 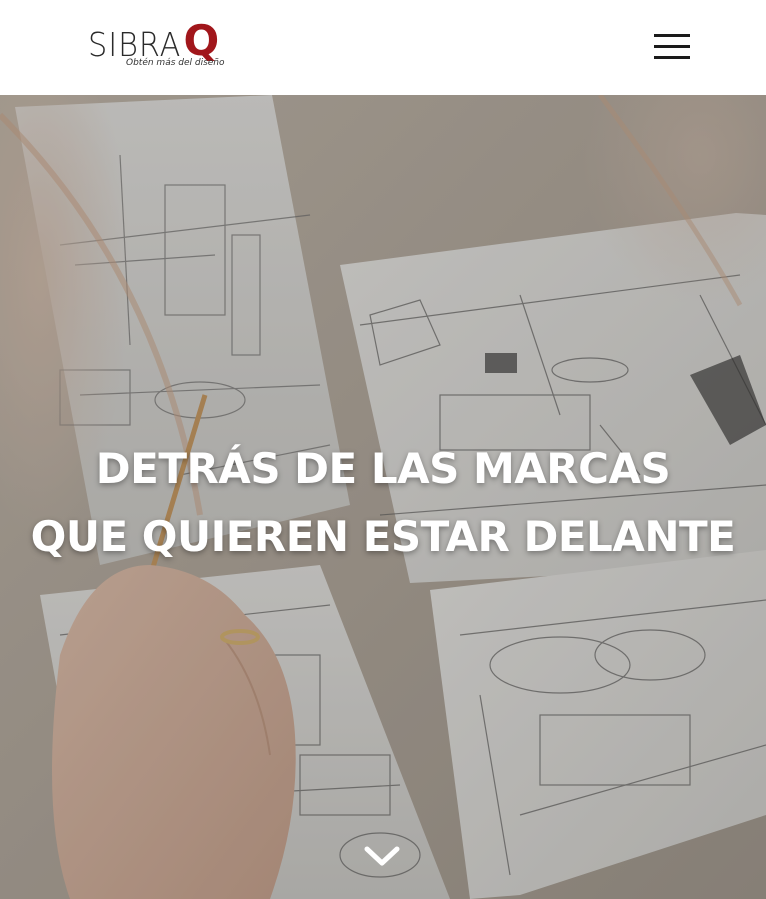 I want to click on logo-brand-main: SIBRA, so click(x=135, y=44).